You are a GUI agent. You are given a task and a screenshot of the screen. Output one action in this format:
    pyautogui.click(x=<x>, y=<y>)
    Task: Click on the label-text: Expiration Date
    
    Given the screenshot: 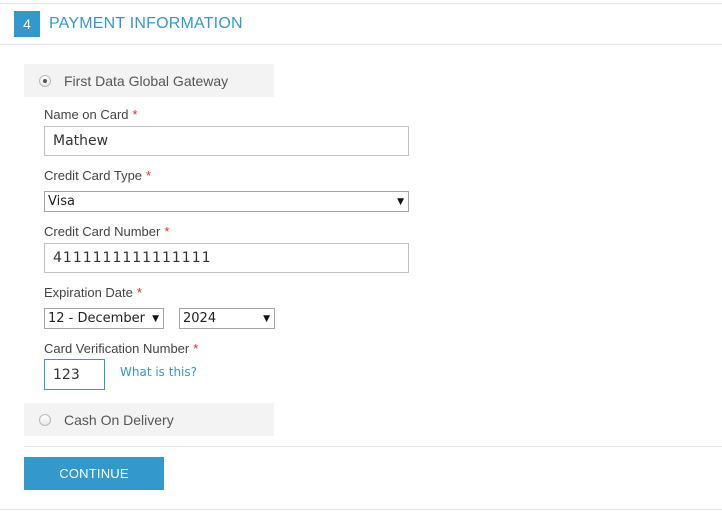 What is the action you would take?
    pyautogui.click(x=88, y=292)
    